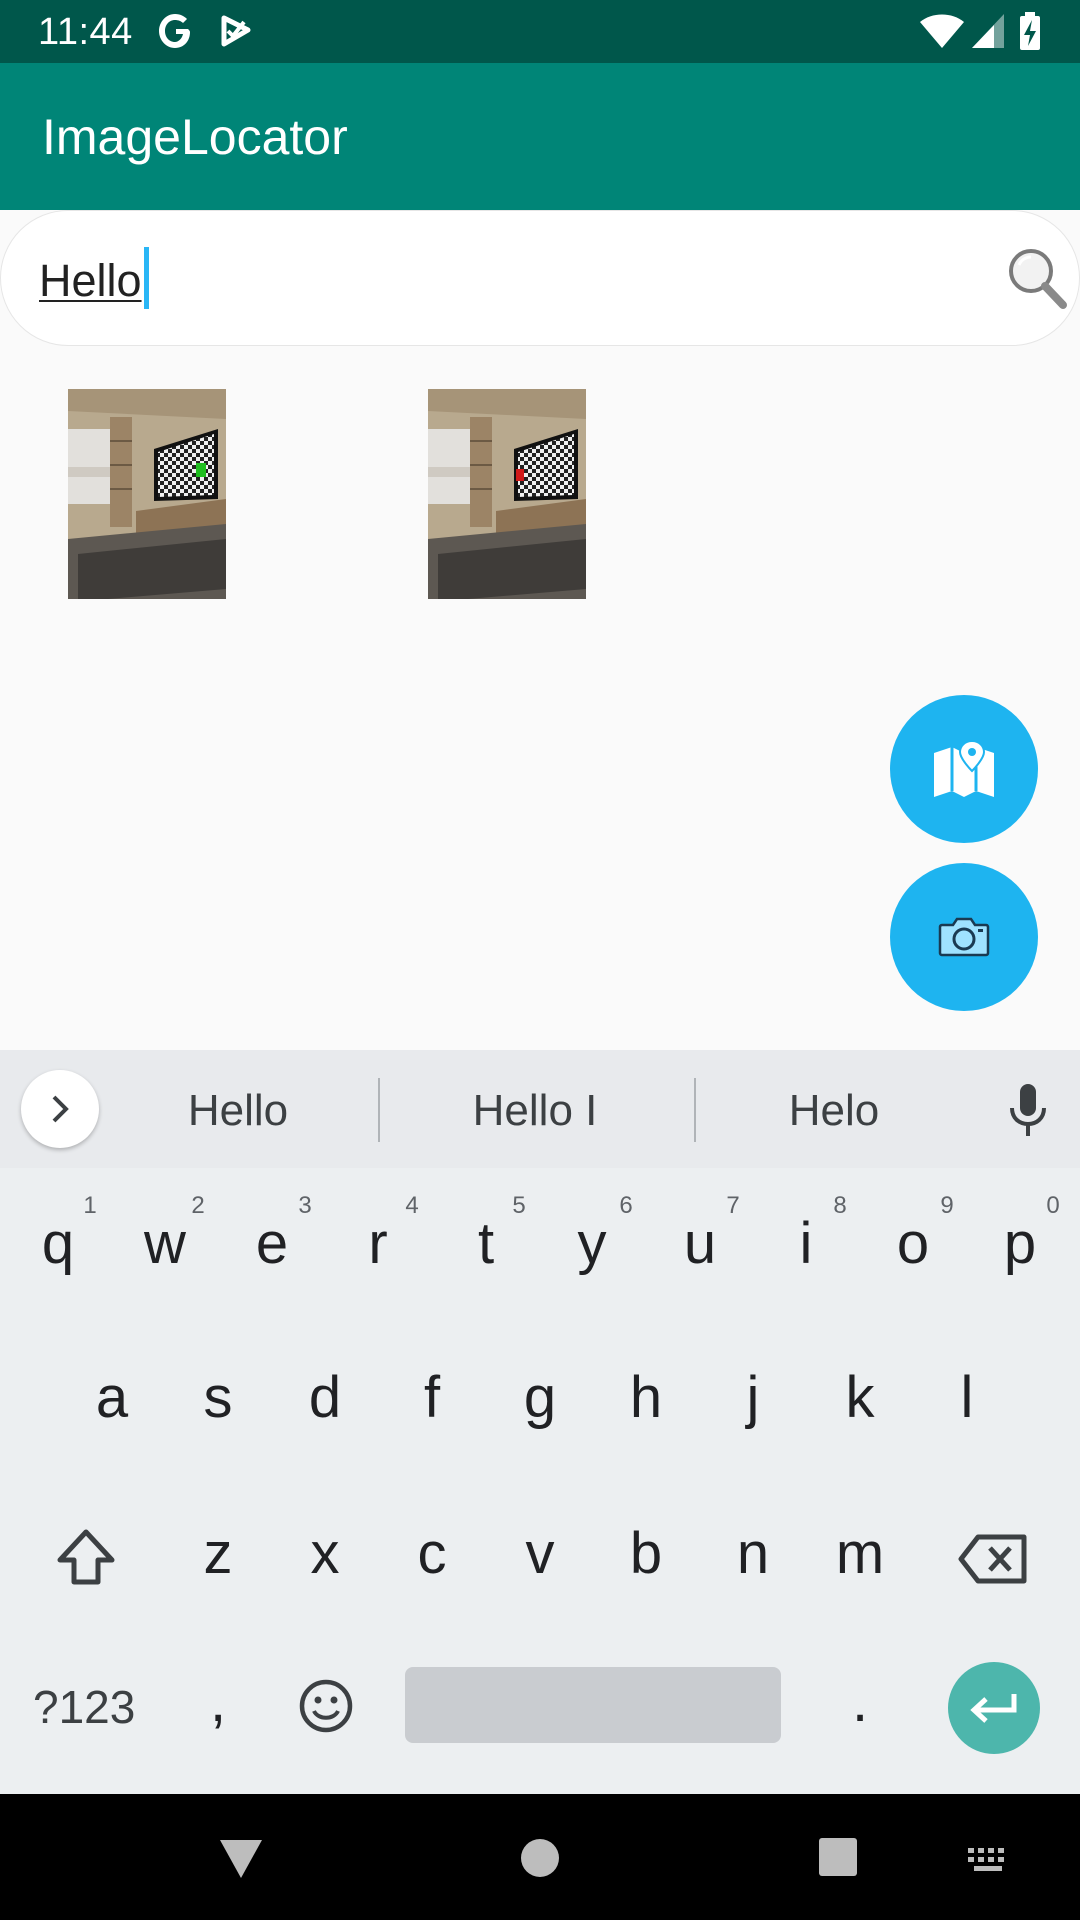 The image size is (1080, 1920). I want to click on backspace-icon, so click(993, 1559).